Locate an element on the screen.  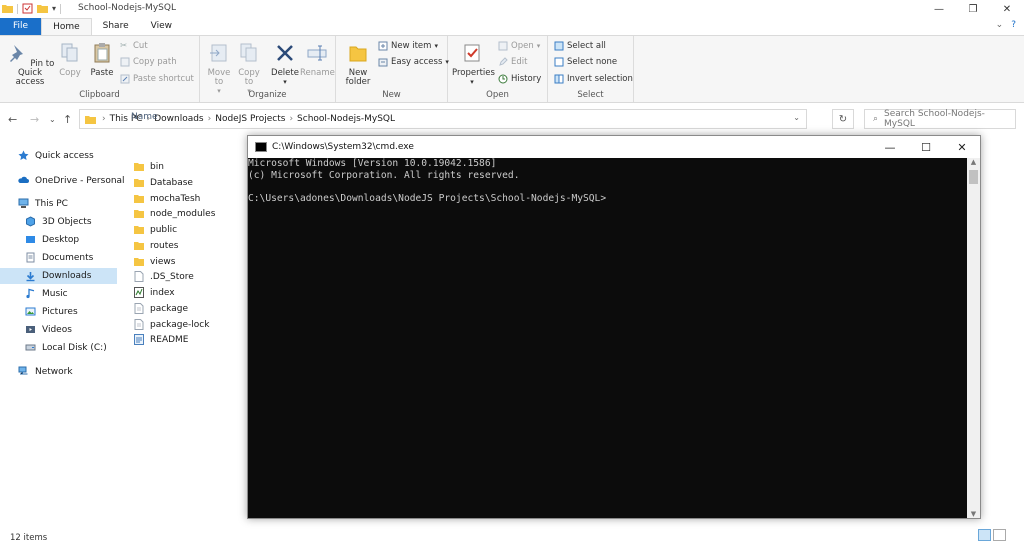
properties-button: Properties ▾ is located at coordinates (473, 64).